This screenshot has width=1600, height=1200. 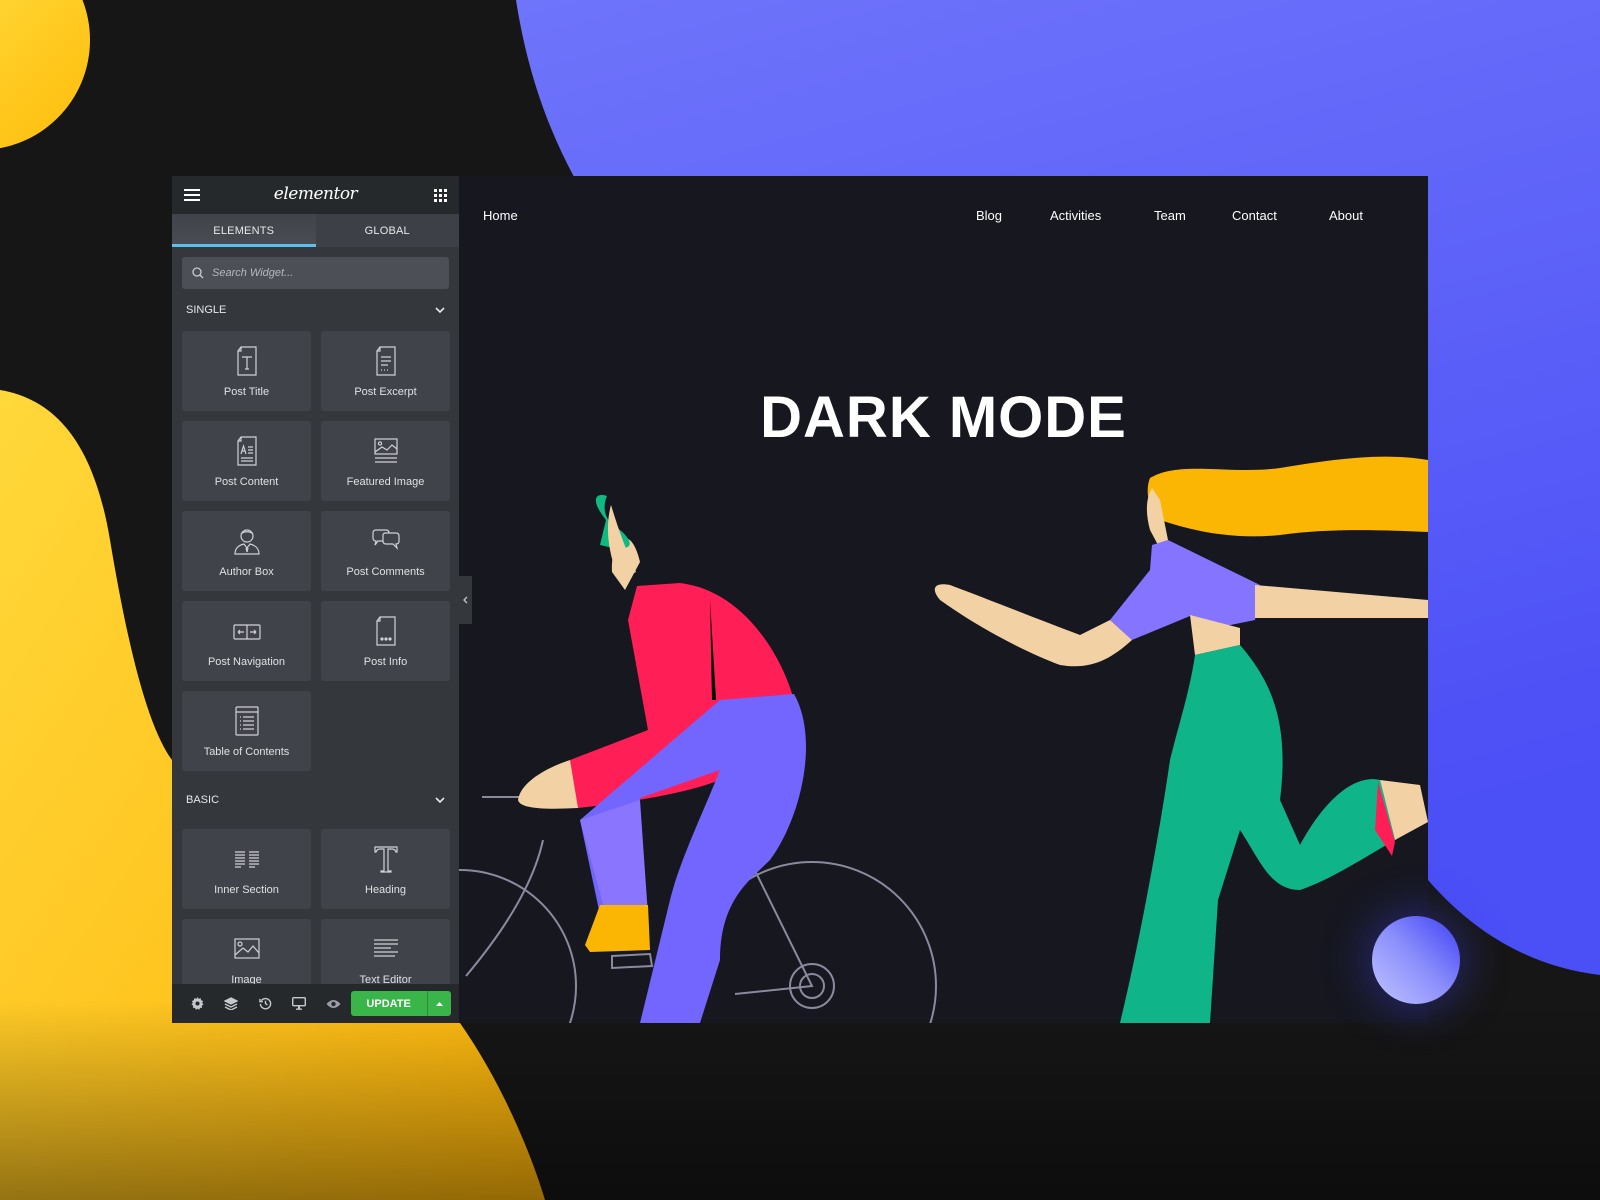 What do you see at coordinates (385, 450) in the screenshot?
I see `featured-image-icon` at bounding box center [385, 450].